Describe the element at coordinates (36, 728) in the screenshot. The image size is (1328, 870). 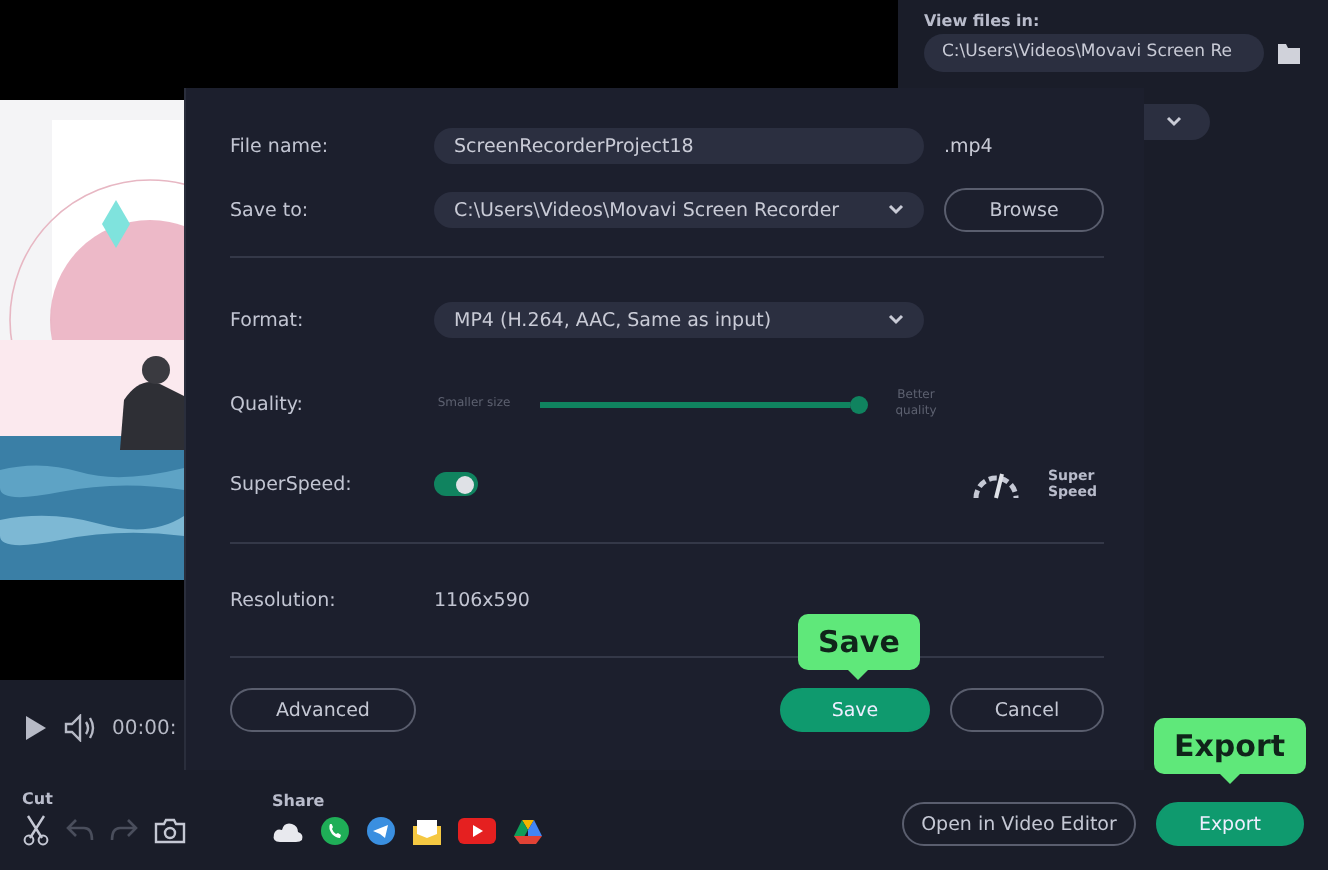
I see `play-icon` at that location.